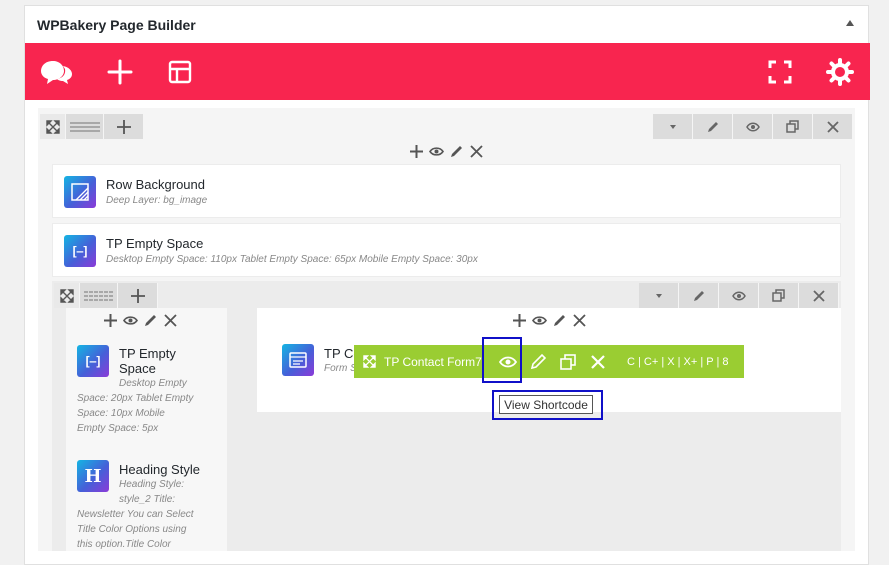 This screenshot has height=565, width=889. Describe the element at coordinates (93, 476) in the screenshot. I see `heading-icon: H` at that location.